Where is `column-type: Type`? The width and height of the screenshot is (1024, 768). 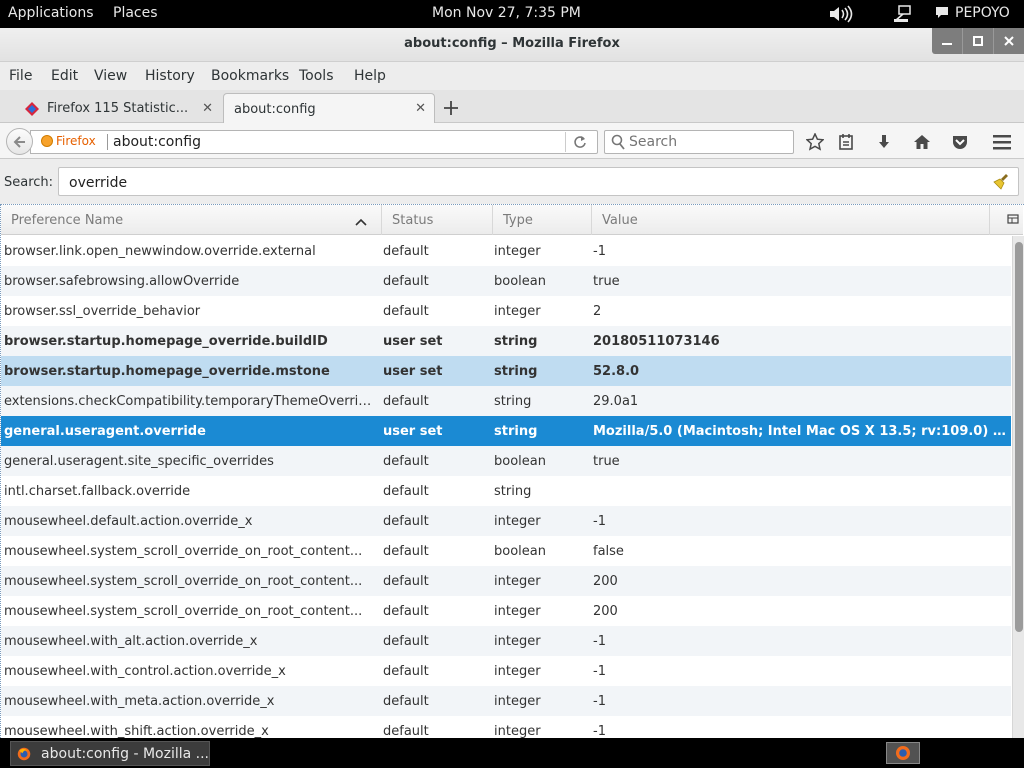
column-type: Type is located at coordinates (542, 220).